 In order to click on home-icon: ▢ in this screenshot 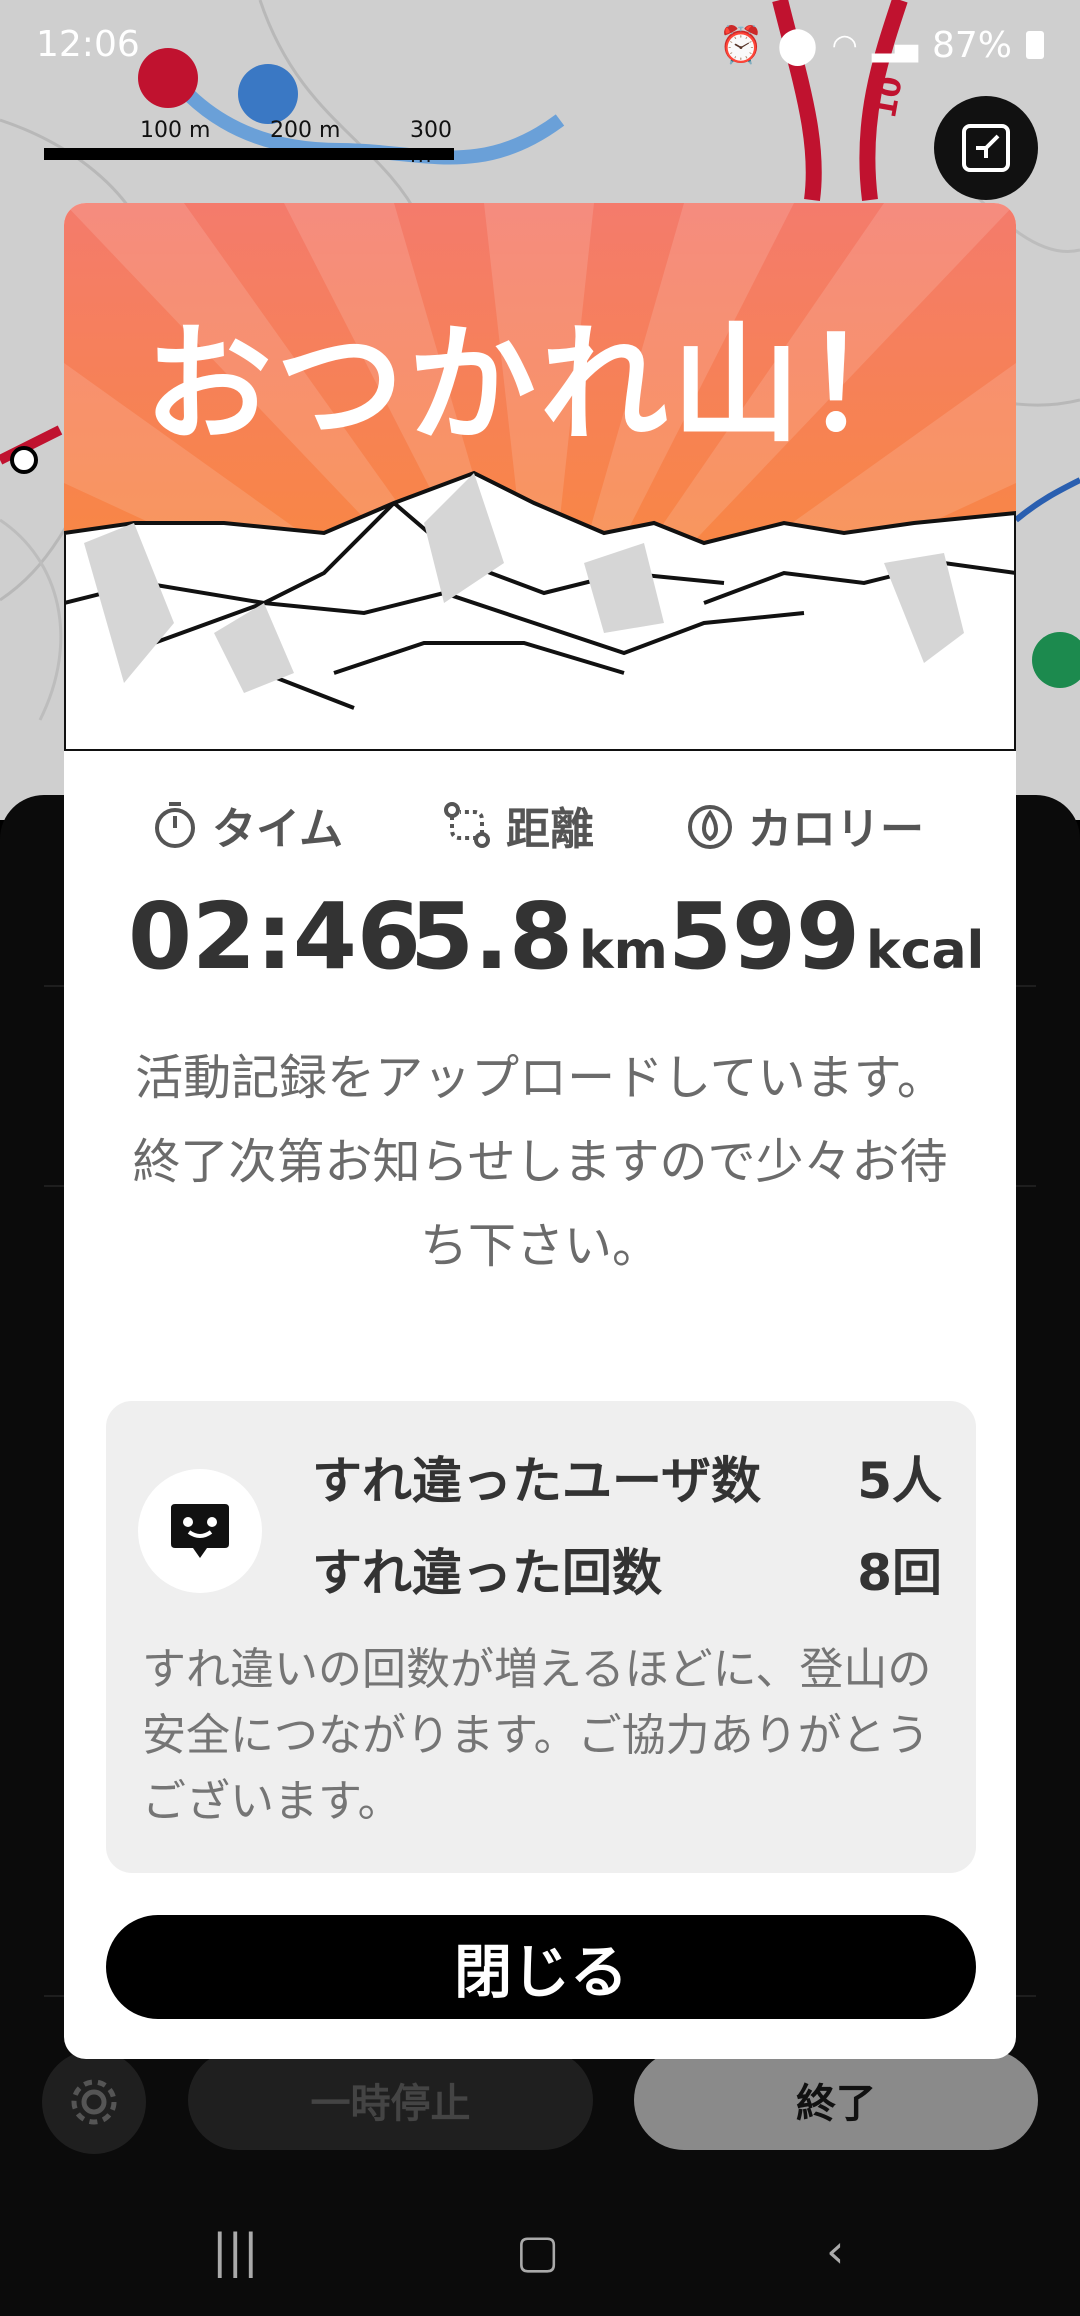, I will do `click(537, 2251)`.